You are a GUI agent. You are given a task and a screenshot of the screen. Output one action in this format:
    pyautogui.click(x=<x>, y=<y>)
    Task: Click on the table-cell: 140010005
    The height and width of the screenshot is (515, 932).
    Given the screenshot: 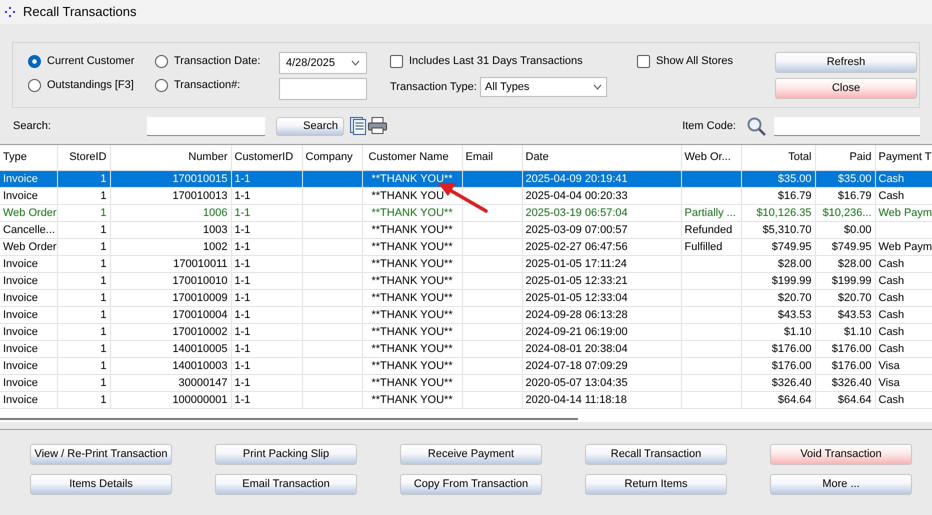 What is the action you would take?
    pyautogui.click(x=200, y=348)
    